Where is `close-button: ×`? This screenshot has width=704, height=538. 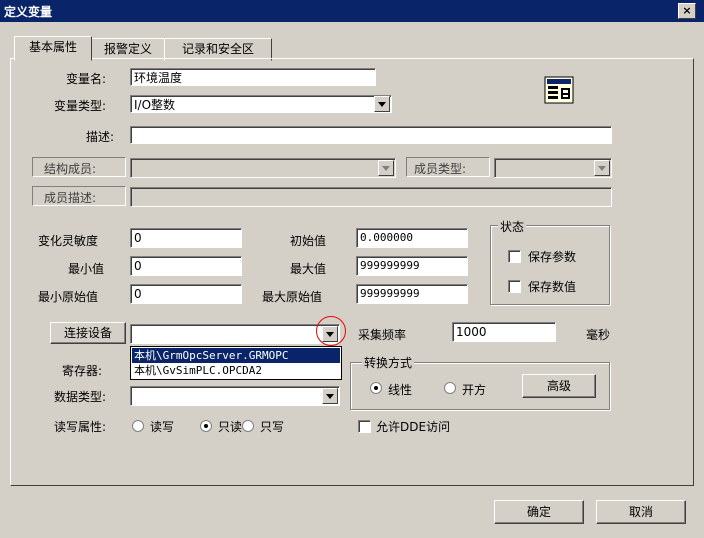 close-button: × is located at coordinates (687, 11).